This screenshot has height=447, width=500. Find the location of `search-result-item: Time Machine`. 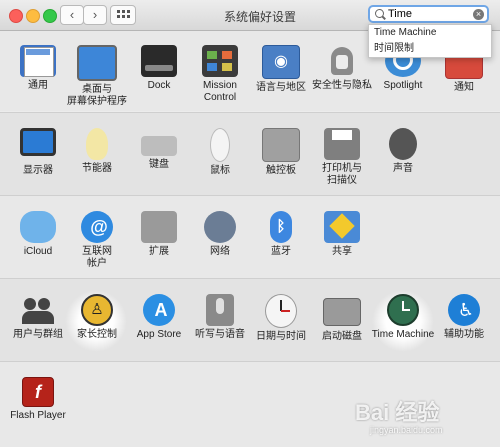

search-result-item: Time Machine is located at coordinates (430, 33).